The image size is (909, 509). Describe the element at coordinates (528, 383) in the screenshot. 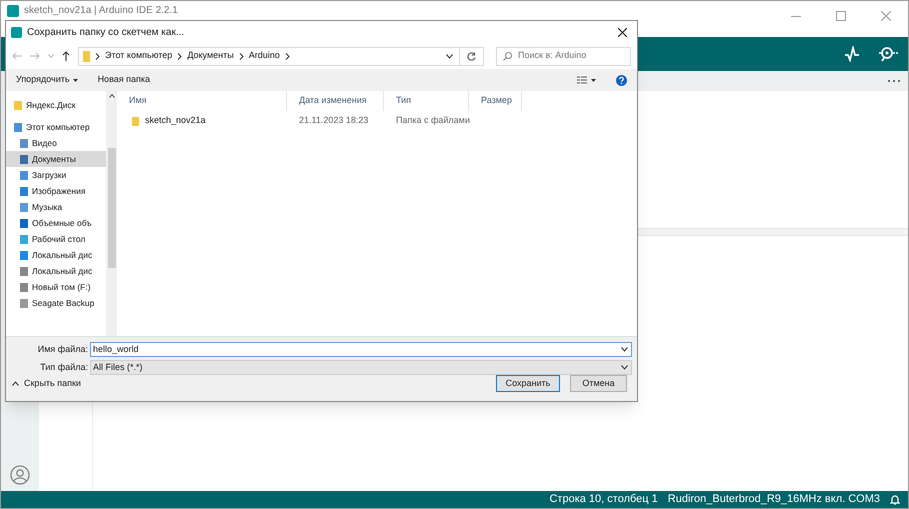

I see `save-button: Сохранить` at that location.